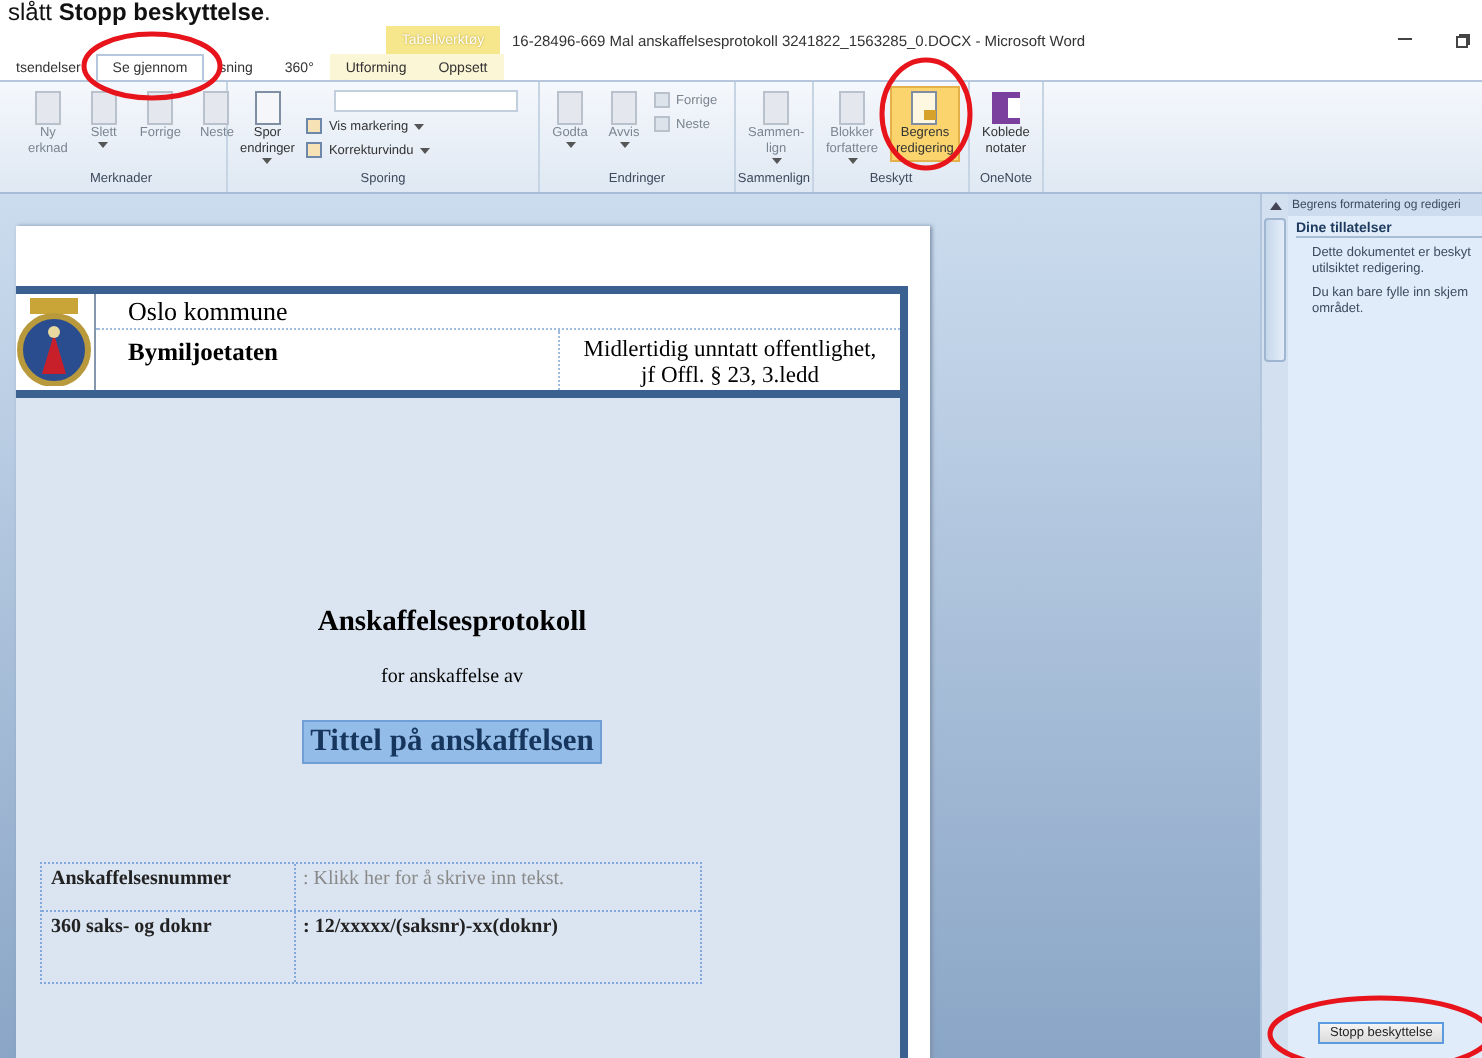 This screenshot has width=1482, height=1058. What do you see at coordinates (452, 623) in the screenshot?
I see `document-heading: Anskaffelsesprotokoll` at bounding box center [452, 623].